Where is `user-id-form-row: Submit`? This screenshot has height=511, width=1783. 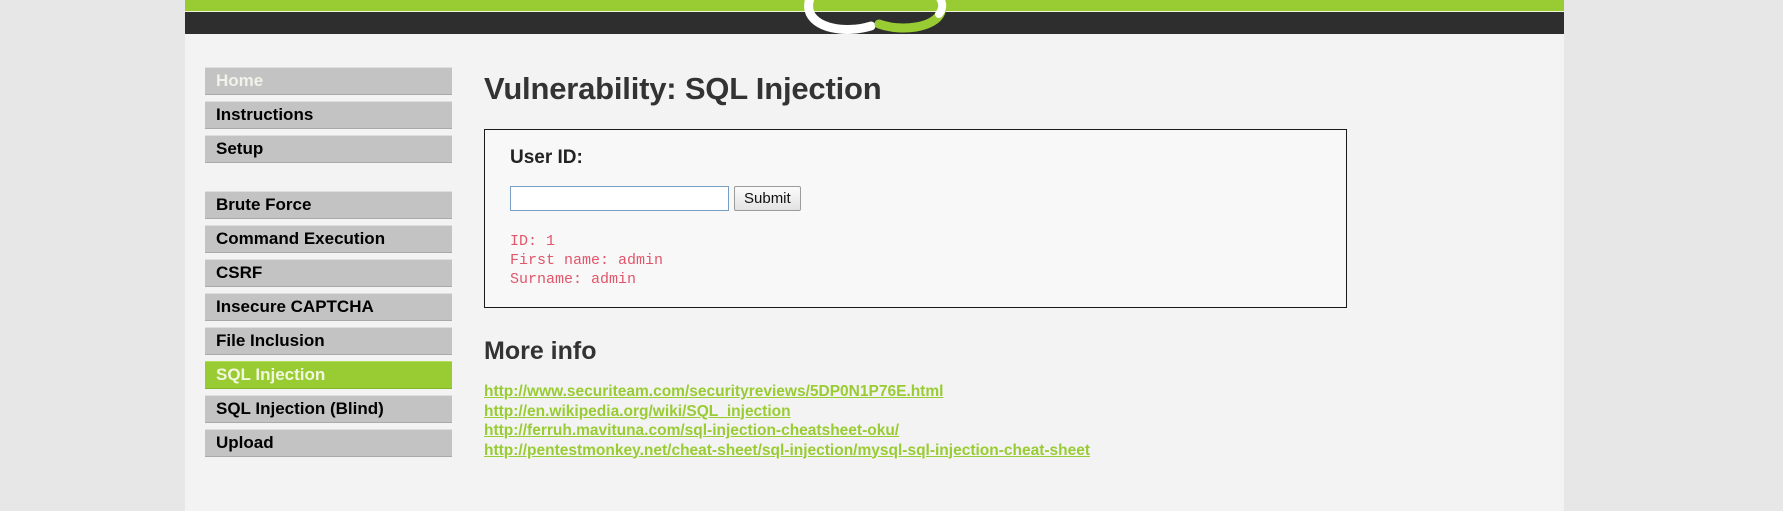 user-id-form-row: Submit is located at coordinates (915, 198).